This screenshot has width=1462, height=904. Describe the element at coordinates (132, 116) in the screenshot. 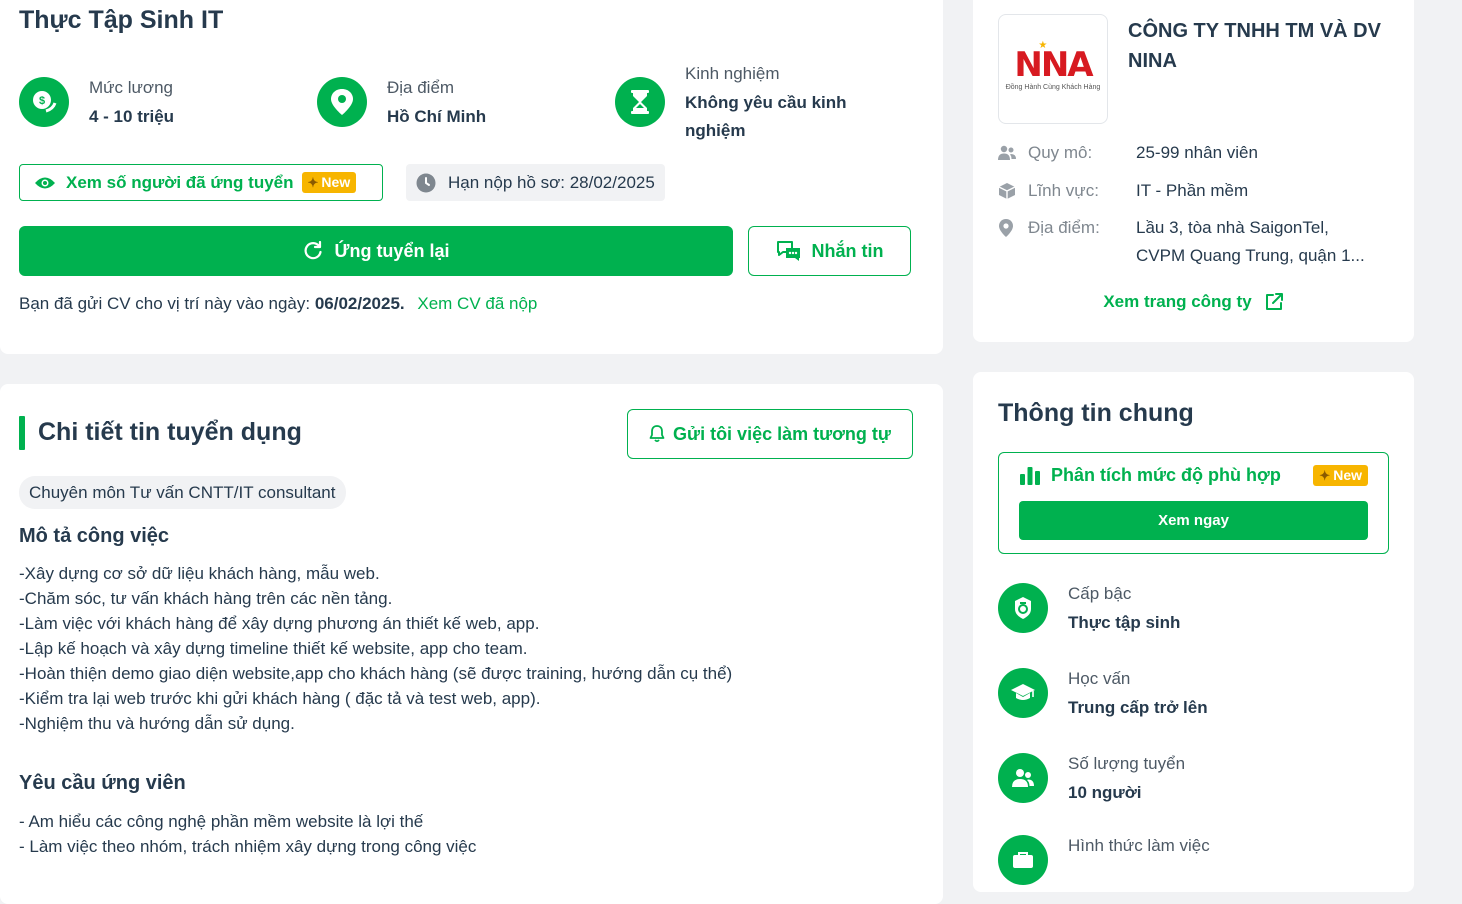

I see `salary-value: 4 - 10 triệu` at that location.